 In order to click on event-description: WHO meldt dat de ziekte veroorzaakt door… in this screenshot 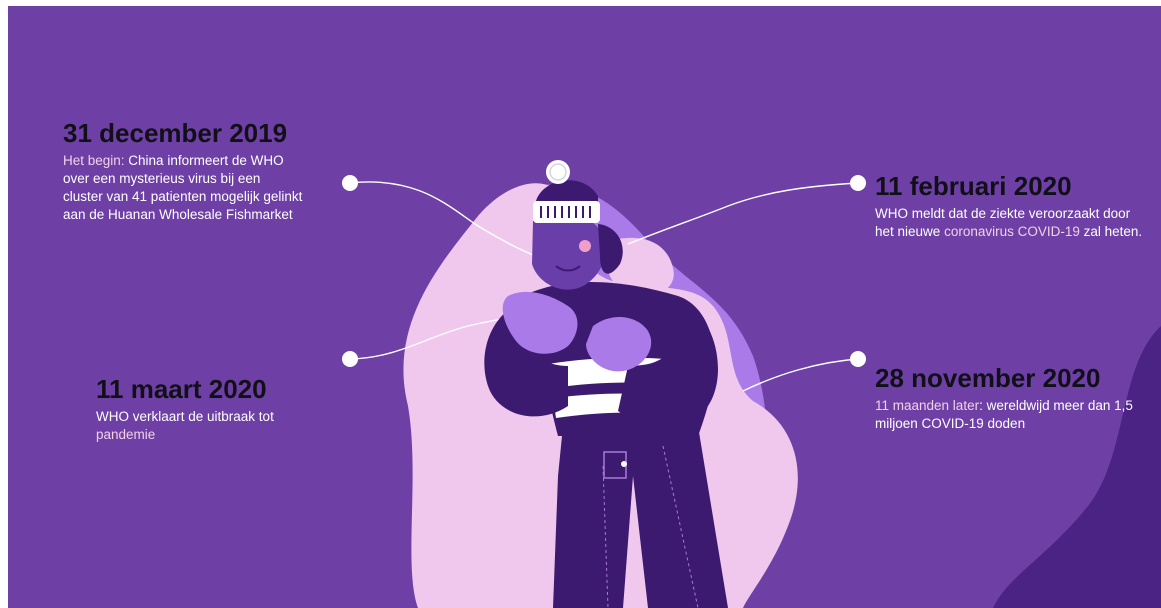, I will do `click(1010, 223)`.